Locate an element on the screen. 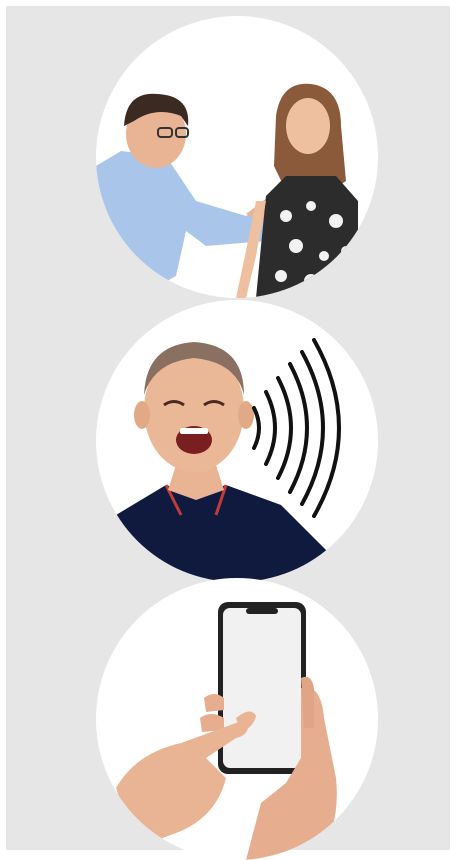 The height and width of the screenshot is (860, 456). unwanted-touch-icon is located at coordinates (227, 190).